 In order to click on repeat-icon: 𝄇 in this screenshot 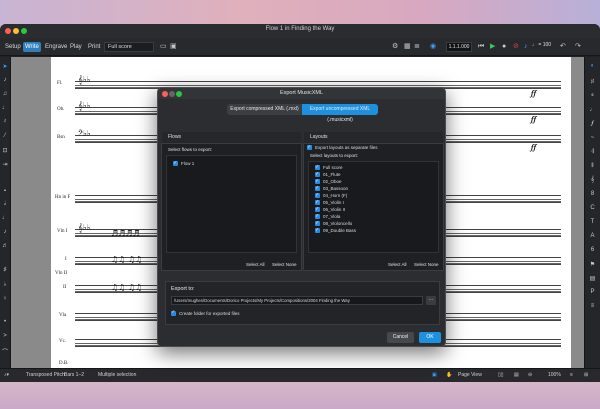, I will do `click(592, 152)`.